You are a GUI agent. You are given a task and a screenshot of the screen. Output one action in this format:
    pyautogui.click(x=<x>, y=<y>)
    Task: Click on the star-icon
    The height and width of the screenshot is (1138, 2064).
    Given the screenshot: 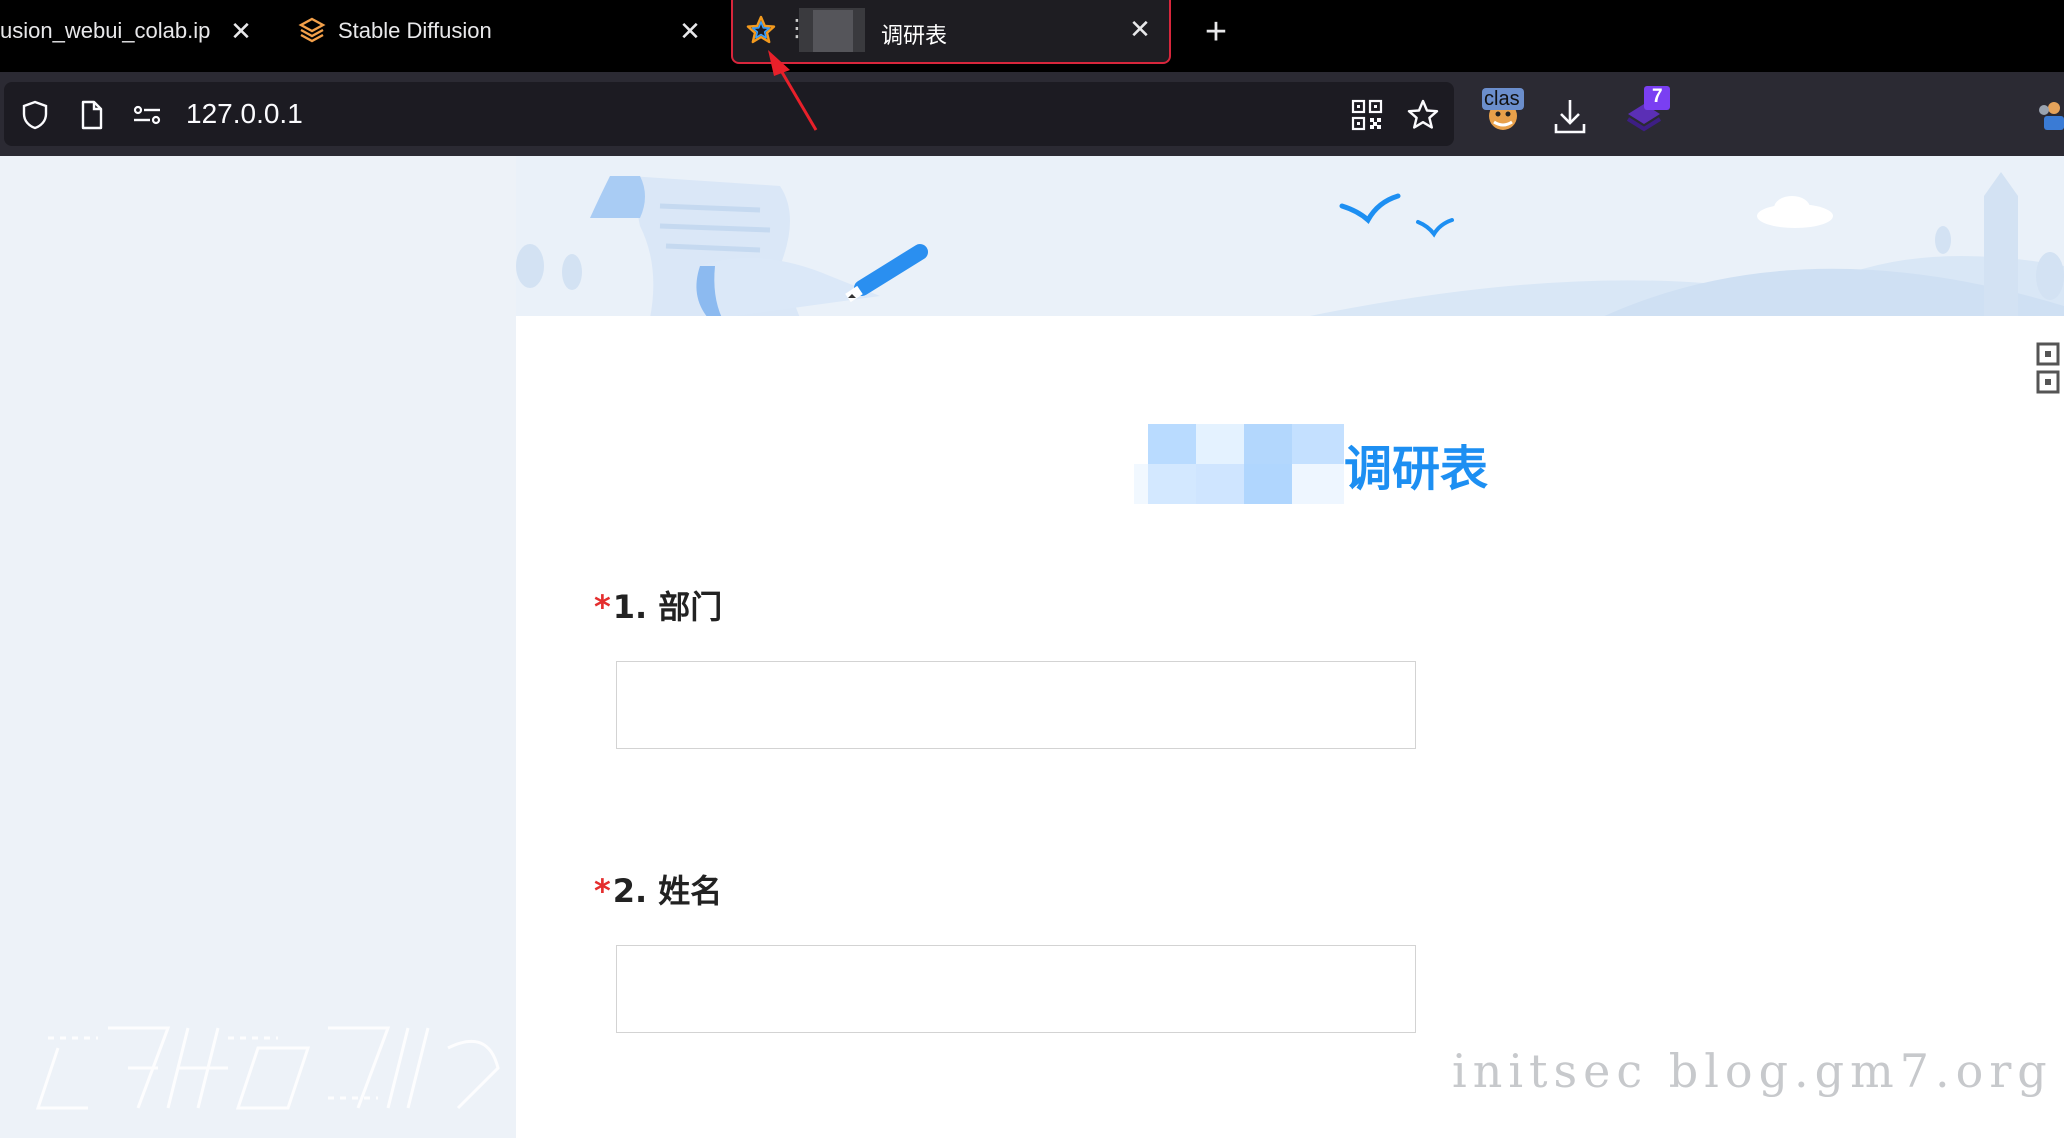 What is the action you would take?
    pyautogui.click(x=761, y=29)
    